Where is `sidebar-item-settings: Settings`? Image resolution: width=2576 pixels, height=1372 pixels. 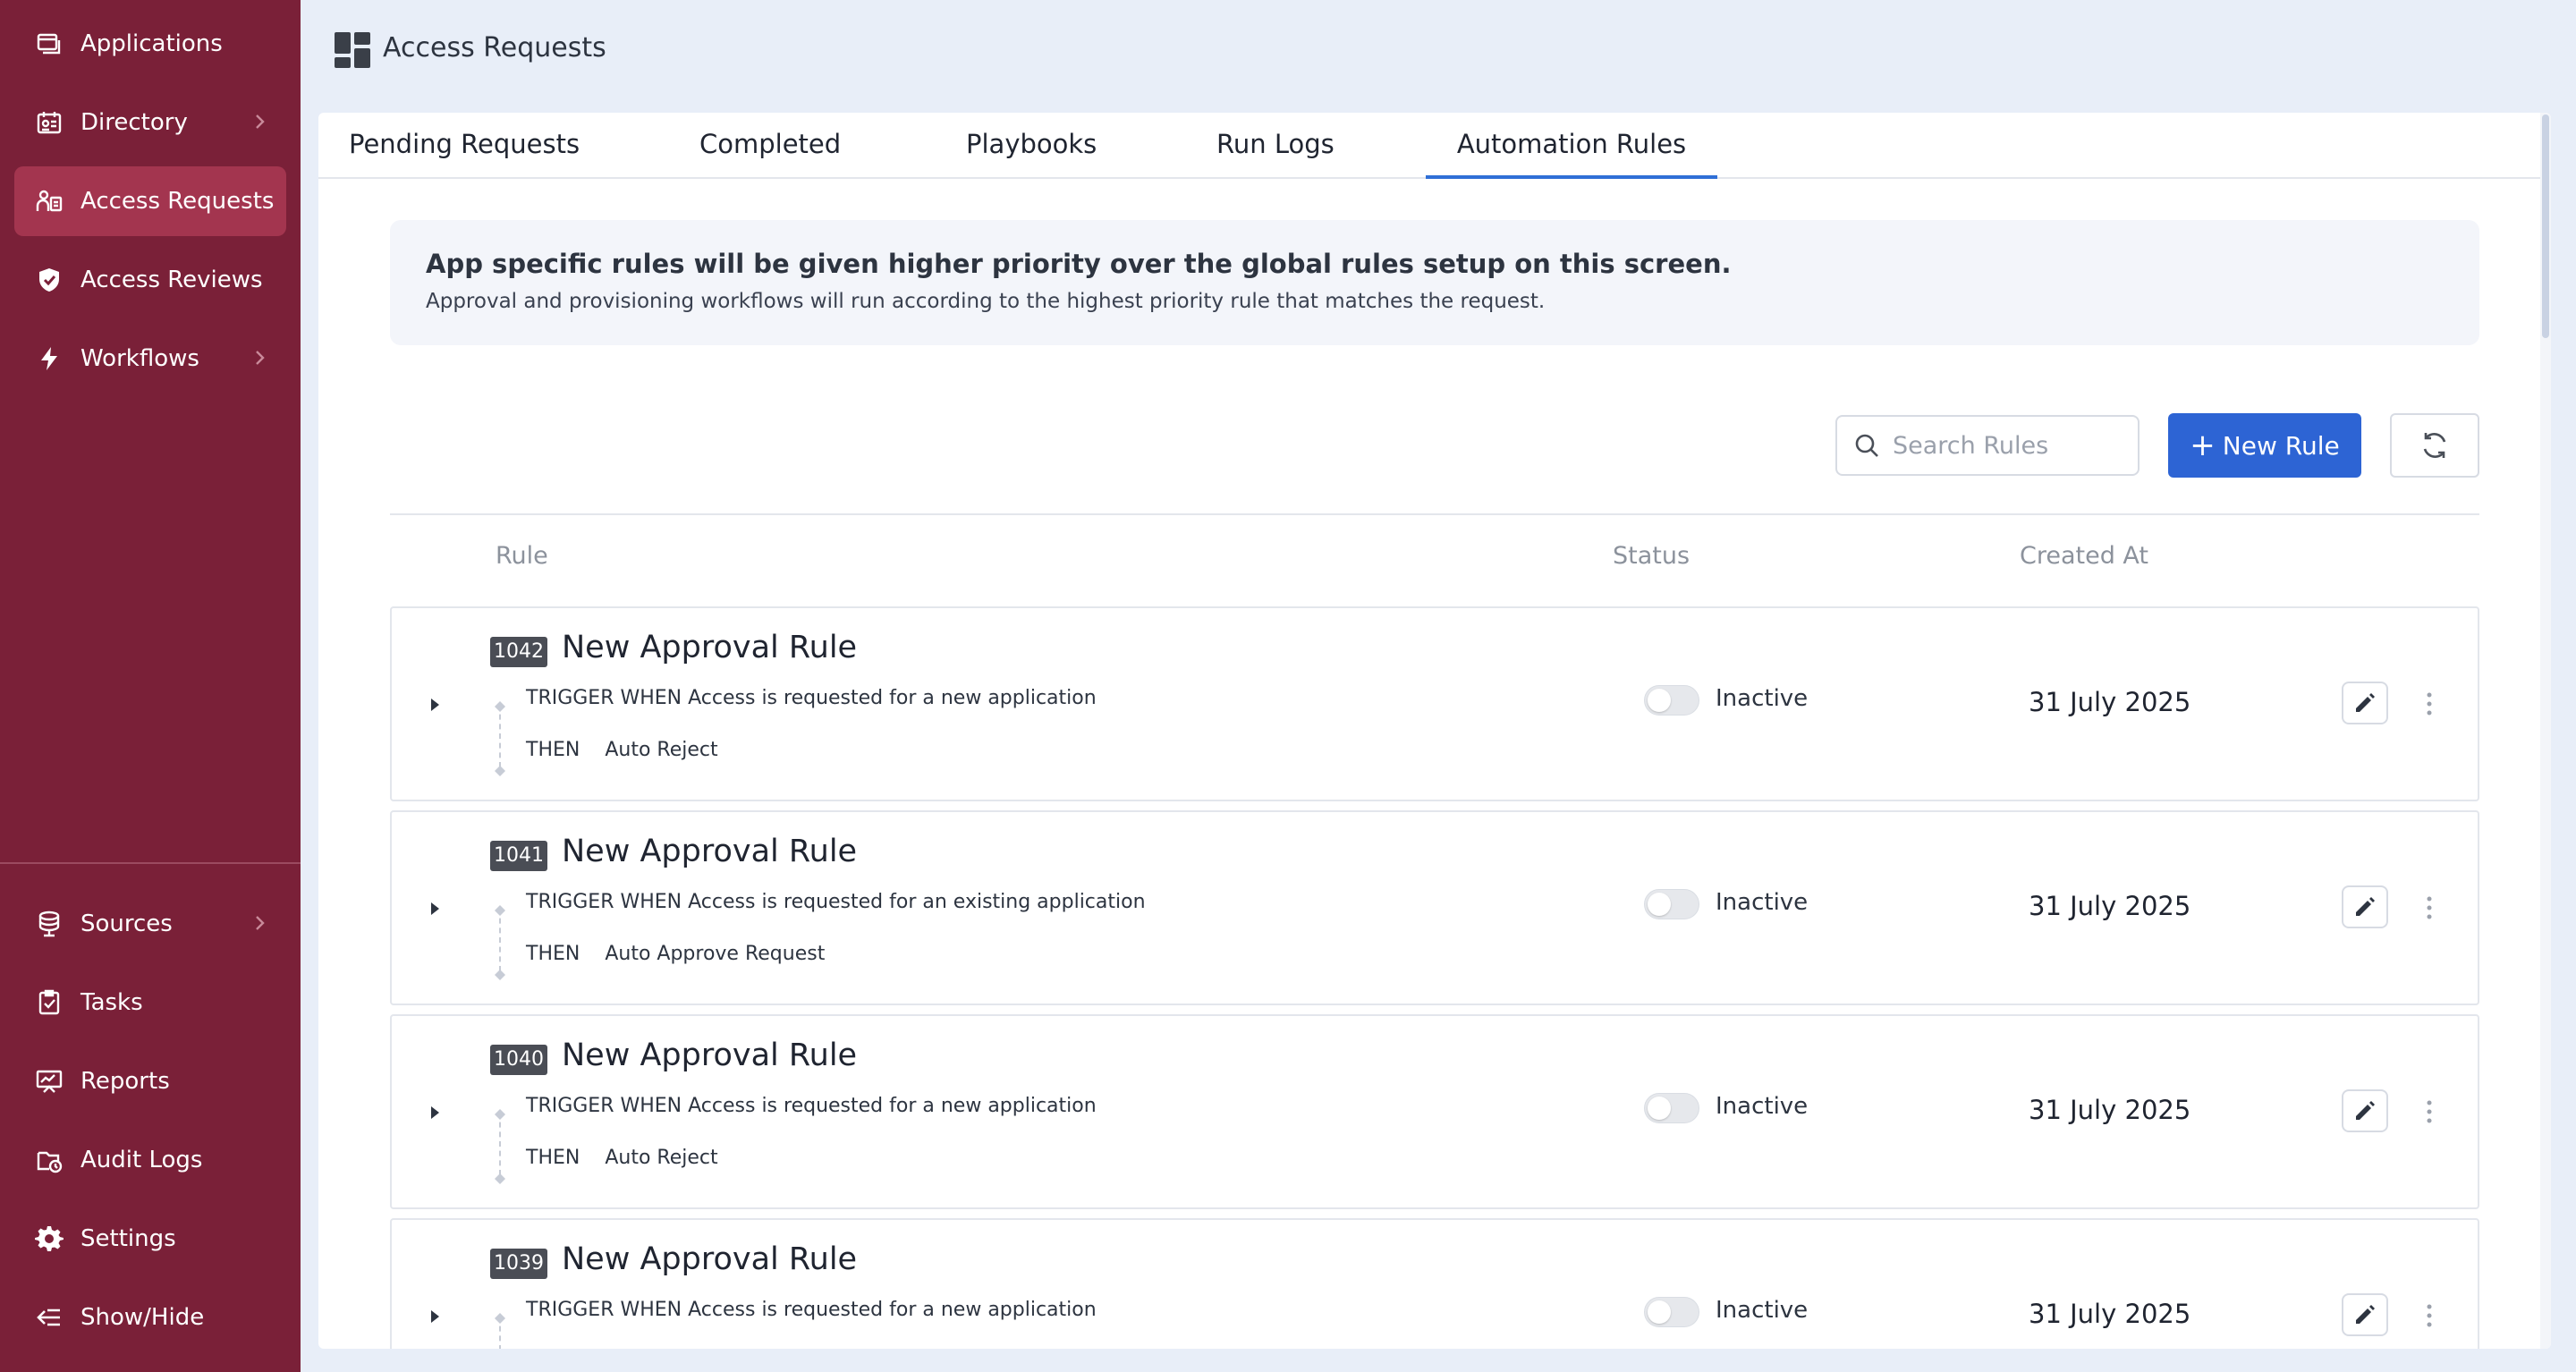 sidebar-item-settings: Settings is located at coordinates (150, 1239).